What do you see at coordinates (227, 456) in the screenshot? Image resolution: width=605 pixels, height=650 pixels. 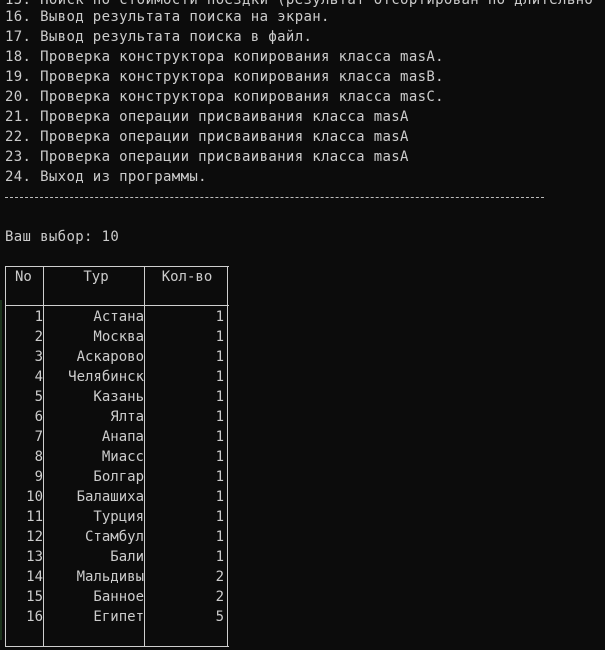 I see `table-right-border` at bounding box center [227, 456].